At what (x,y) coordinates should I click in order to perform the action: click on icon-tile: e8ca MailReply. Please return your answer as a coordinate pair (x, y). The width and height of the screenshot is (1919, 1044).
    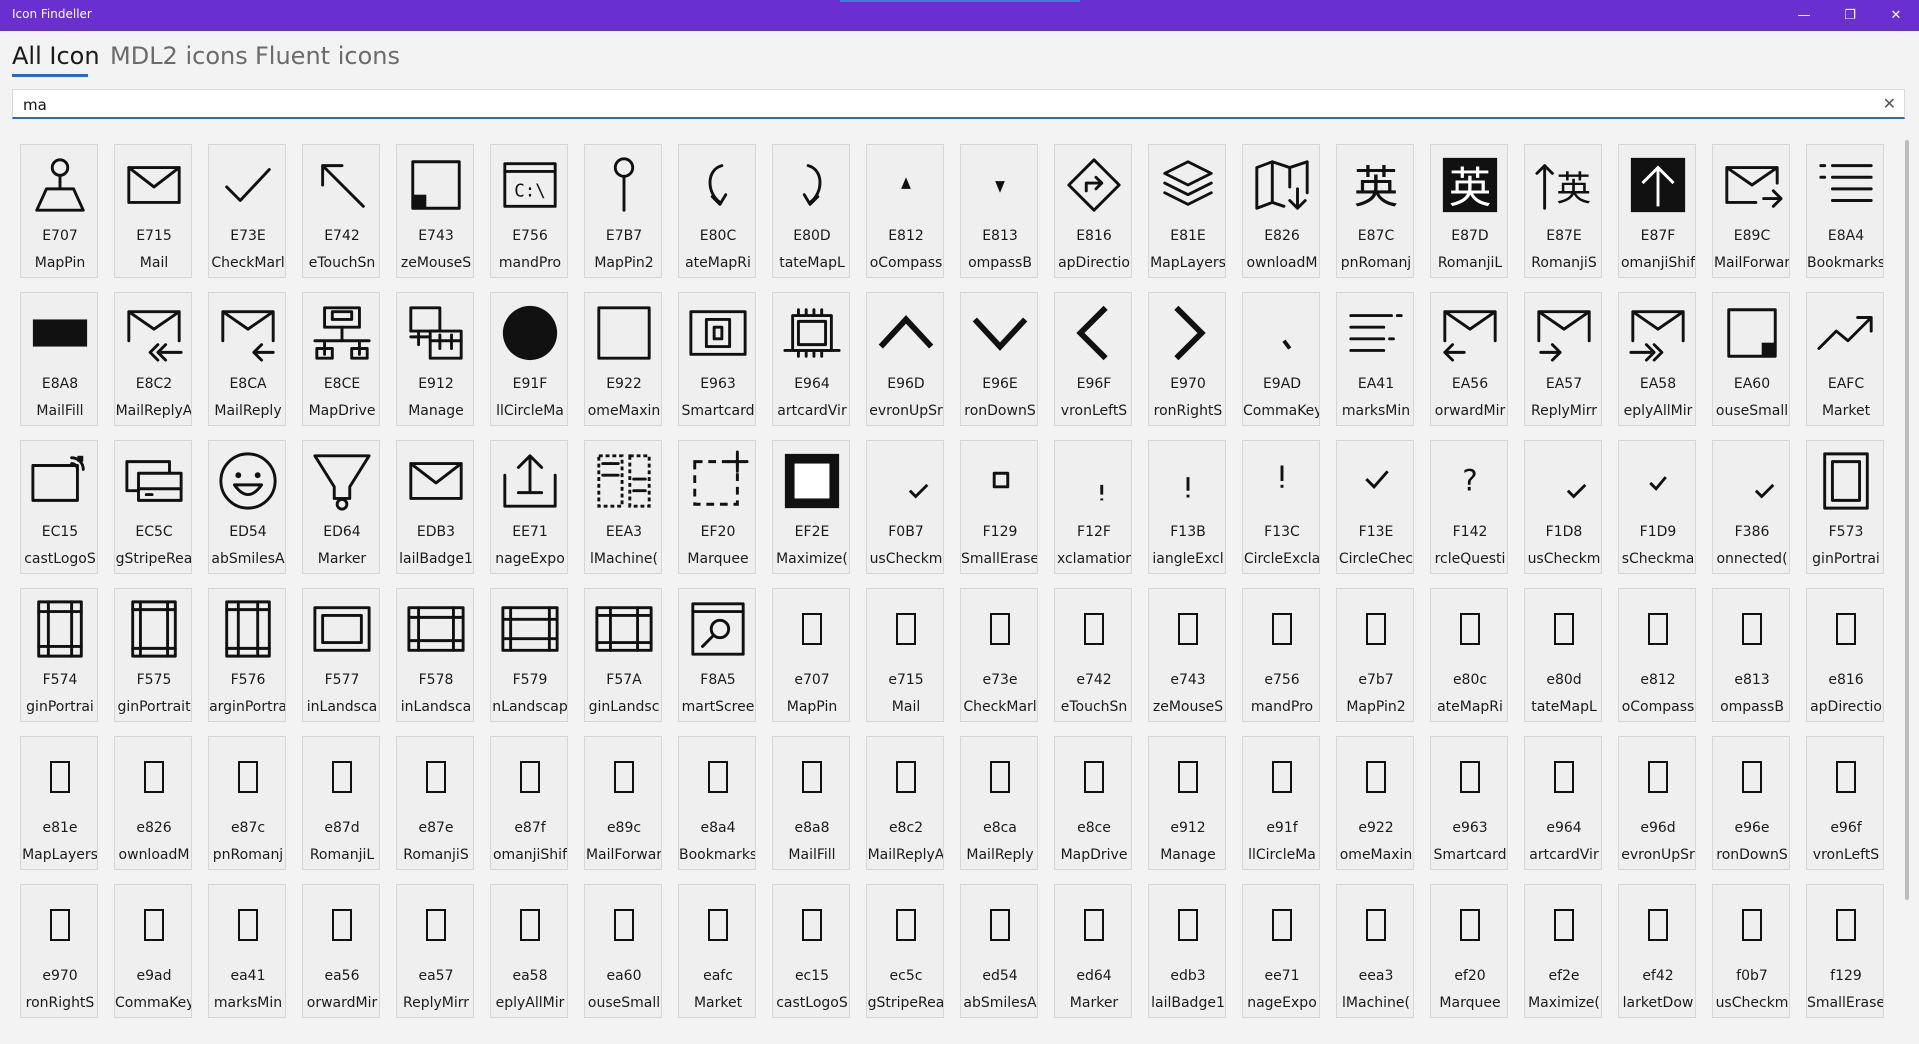
    Looking at the image, I should click on (999, 803).